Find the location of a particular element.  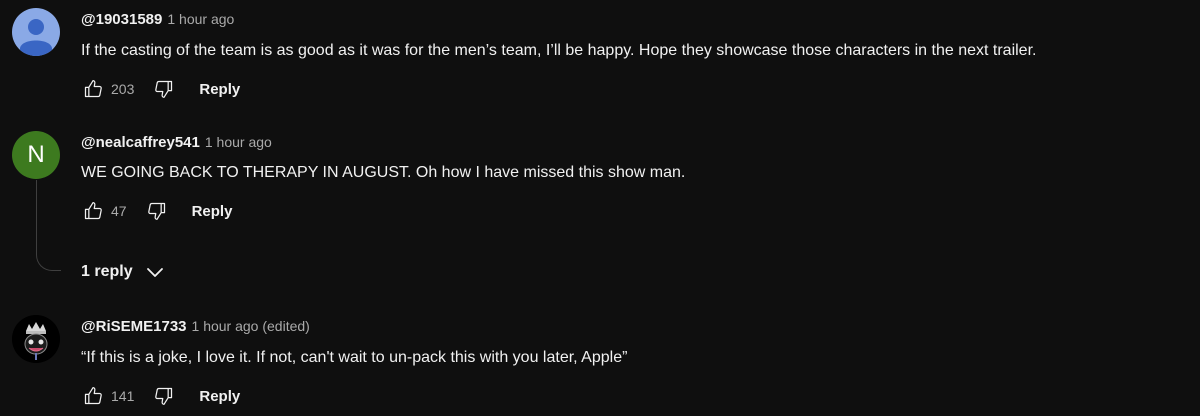

avatar: N is located at coordinates (36, 155).